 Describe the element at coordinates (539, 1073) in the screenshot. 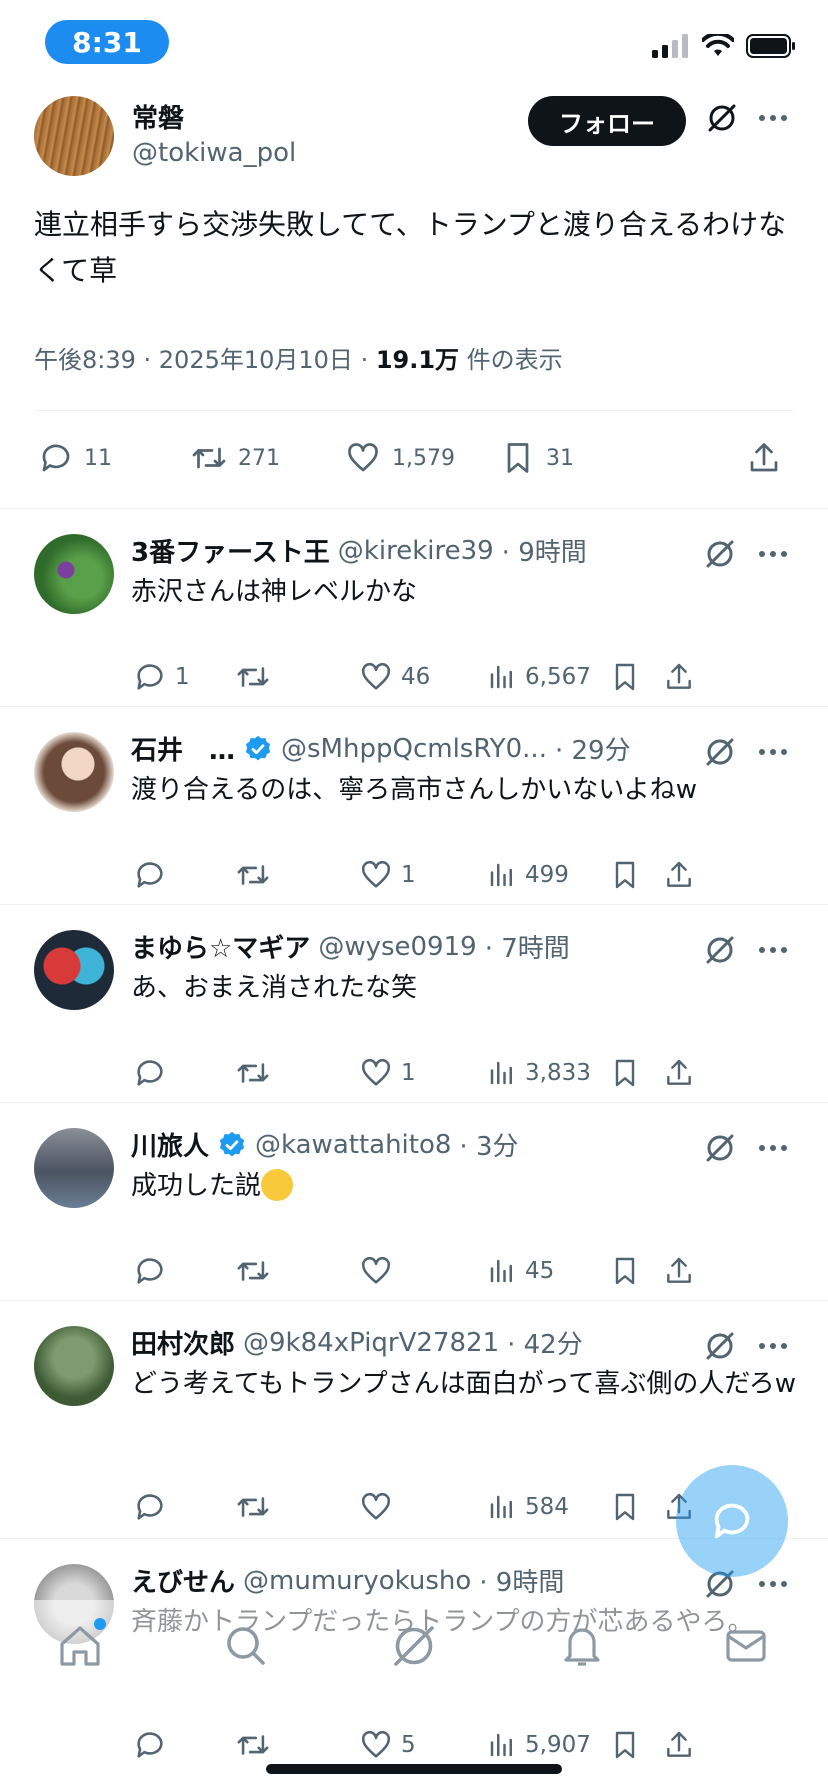

I see `views-button: 3,833` at that location.